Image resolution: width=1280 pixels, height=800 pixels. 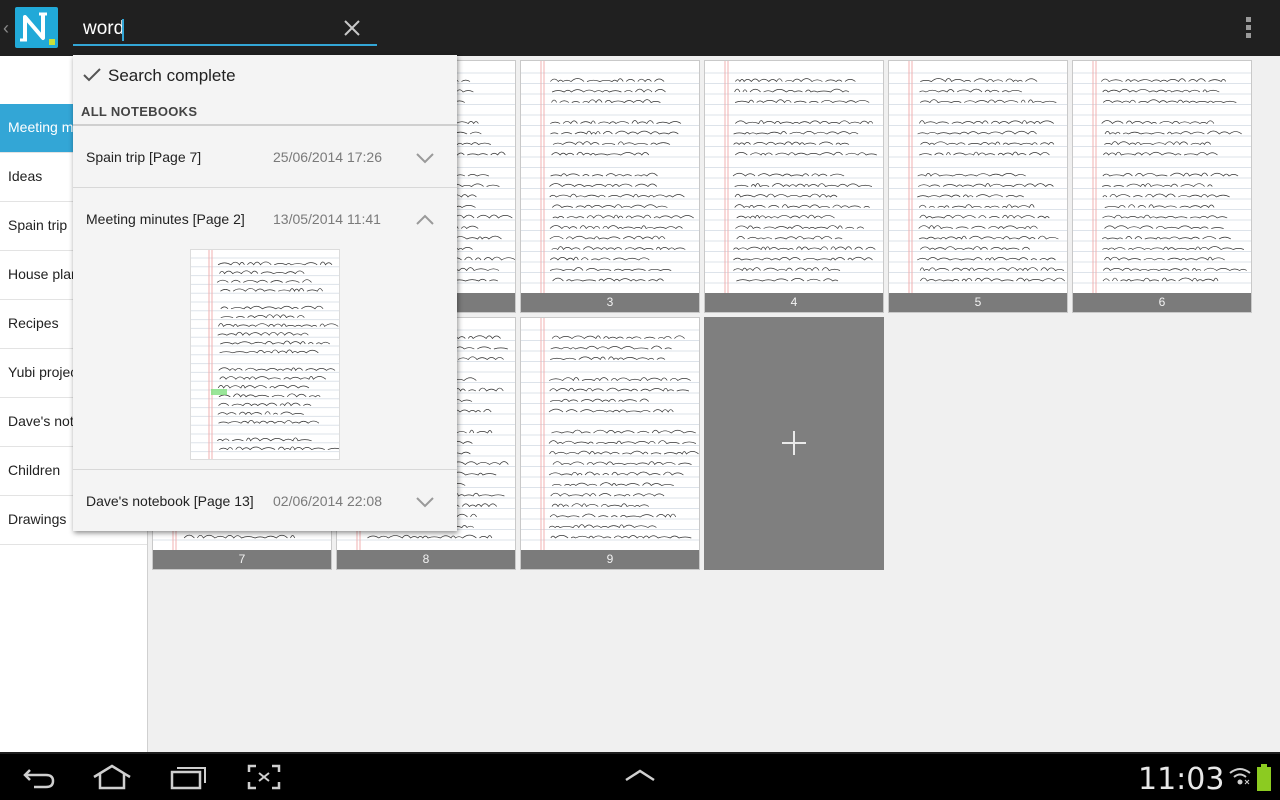 What do you see at coordinates (219, 392) in the screenshot?
I see `search-match-highlight` at bounding box center [219, 392].